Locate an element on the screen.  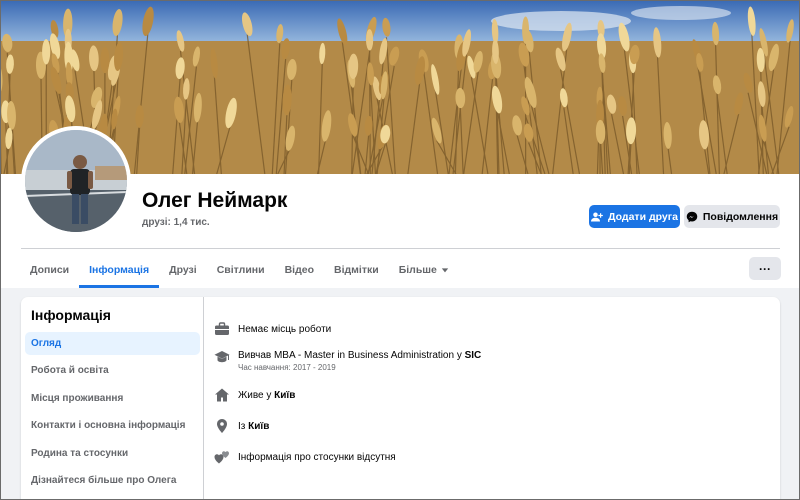
sidebar-item-label: Дізнайтеся більше про Олега is located at coordinates (104, 480).